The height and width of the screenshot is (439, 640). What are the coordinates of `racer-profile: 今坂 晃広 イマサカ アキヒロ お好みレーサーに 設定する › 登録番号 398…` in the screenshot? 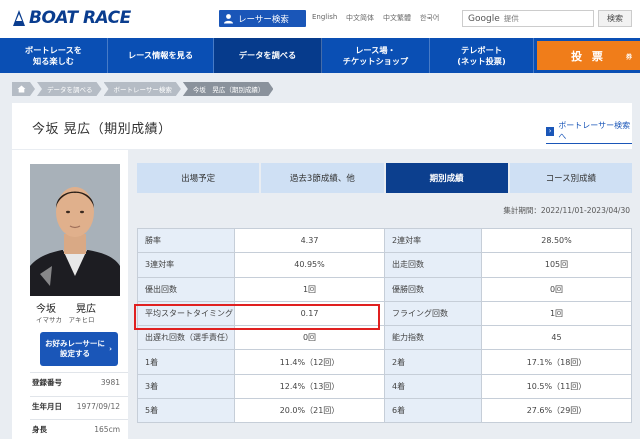 It's located at (70, 294).